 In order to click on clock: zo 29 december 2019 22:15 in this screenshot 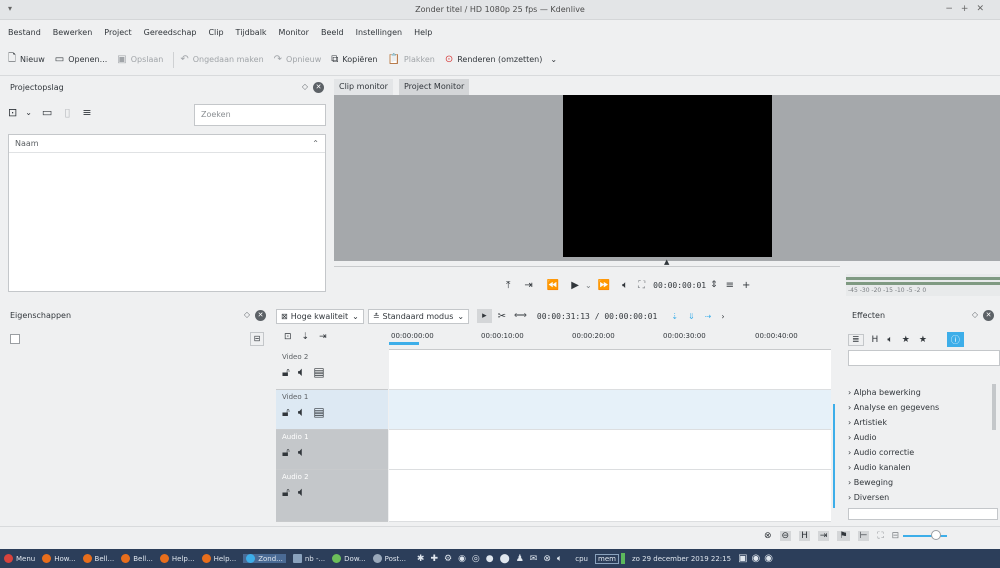, I will do `click(681, 559)`.